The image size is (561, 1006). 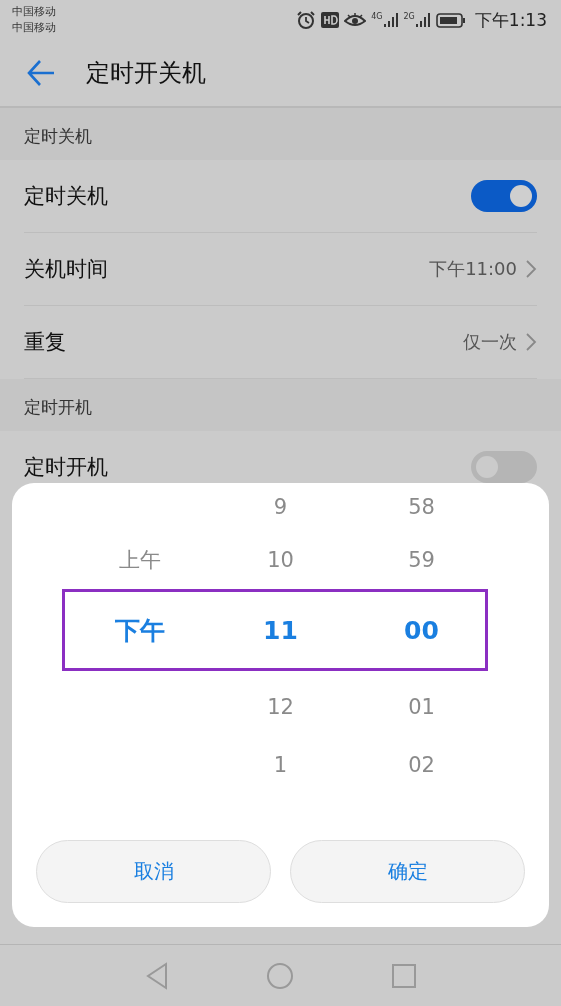 What do you see at coordinates (510, 20) in the screenshot?
I see `status-time: 下午1:13` at bounding box center [510, 20].